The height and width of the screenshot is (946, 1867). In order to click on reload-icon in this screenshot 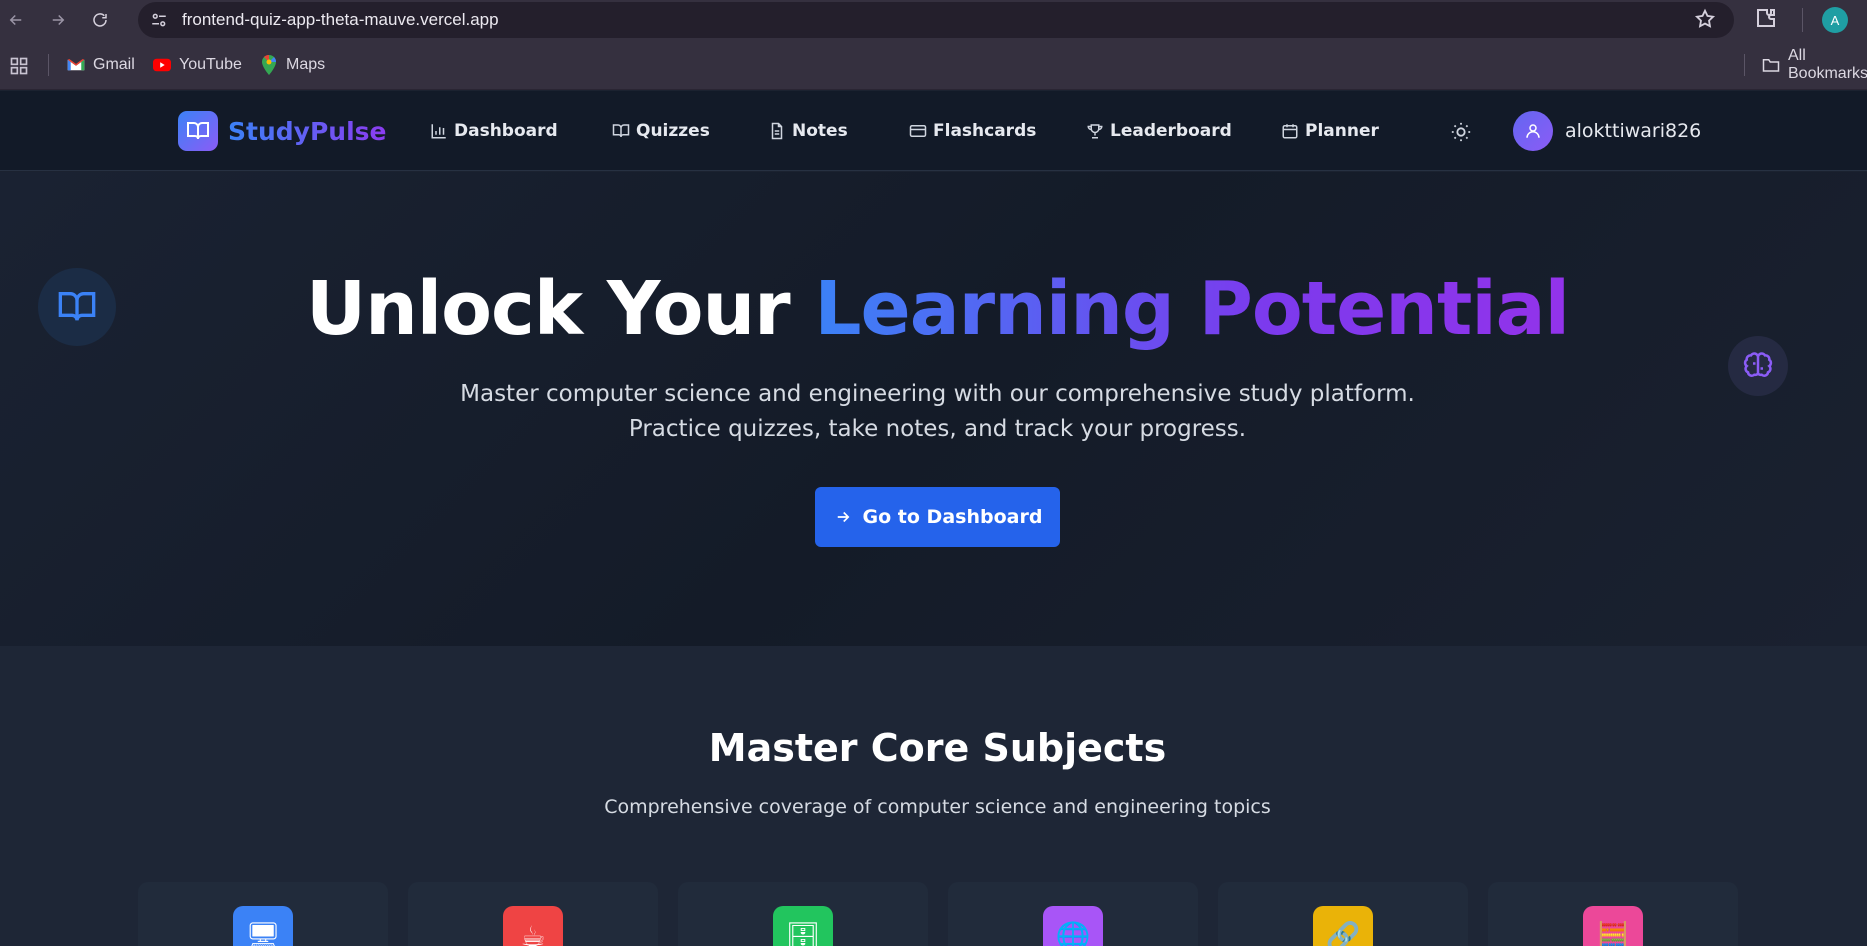, I will do `click(100, 20)`.